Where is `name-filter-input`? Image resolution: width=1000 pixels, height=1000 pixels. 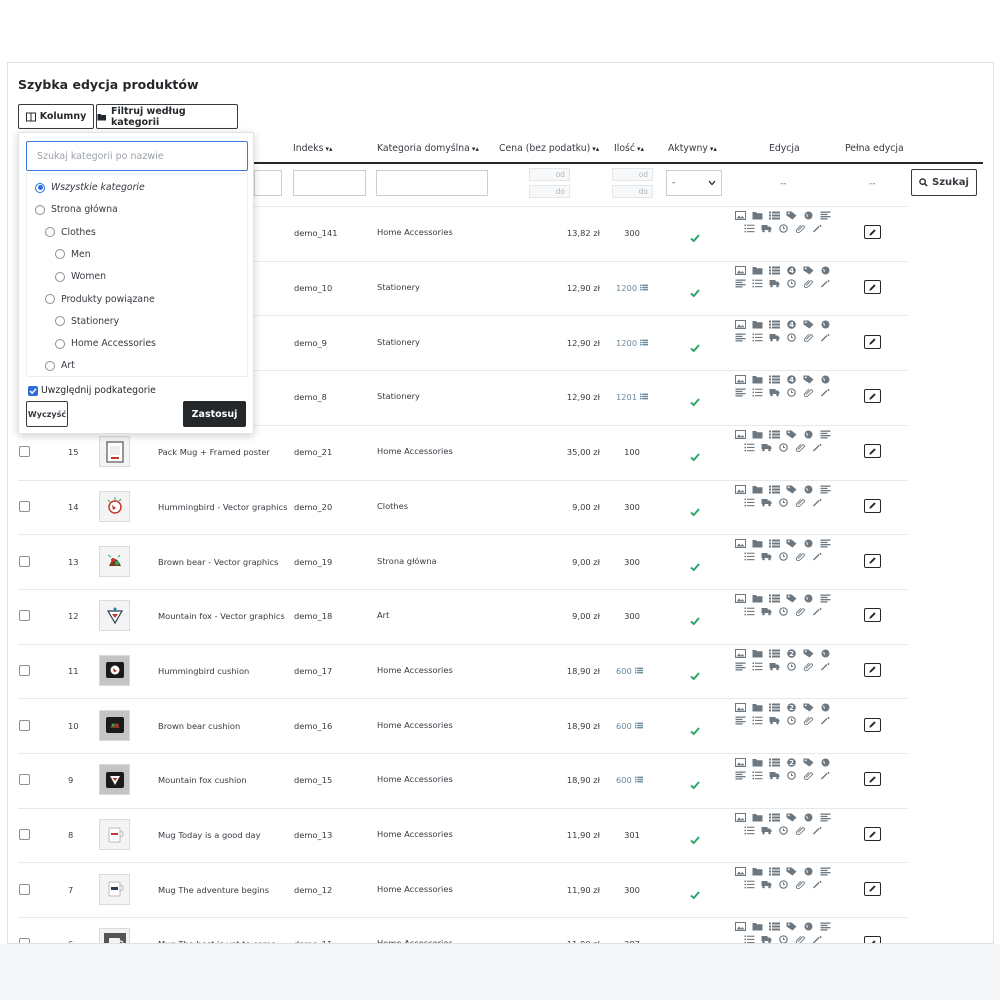 name-filter-input is located at coordinates (268, 183).